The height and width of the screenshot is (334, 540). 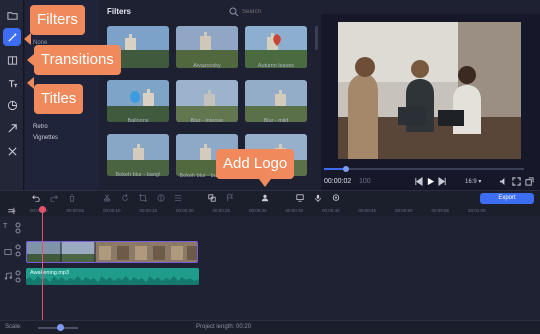 What do you see at coordinates (331, 210) in the screenshot?
I see `ruler-tick-label: 00:00:40` at bounding box center [331, 210].